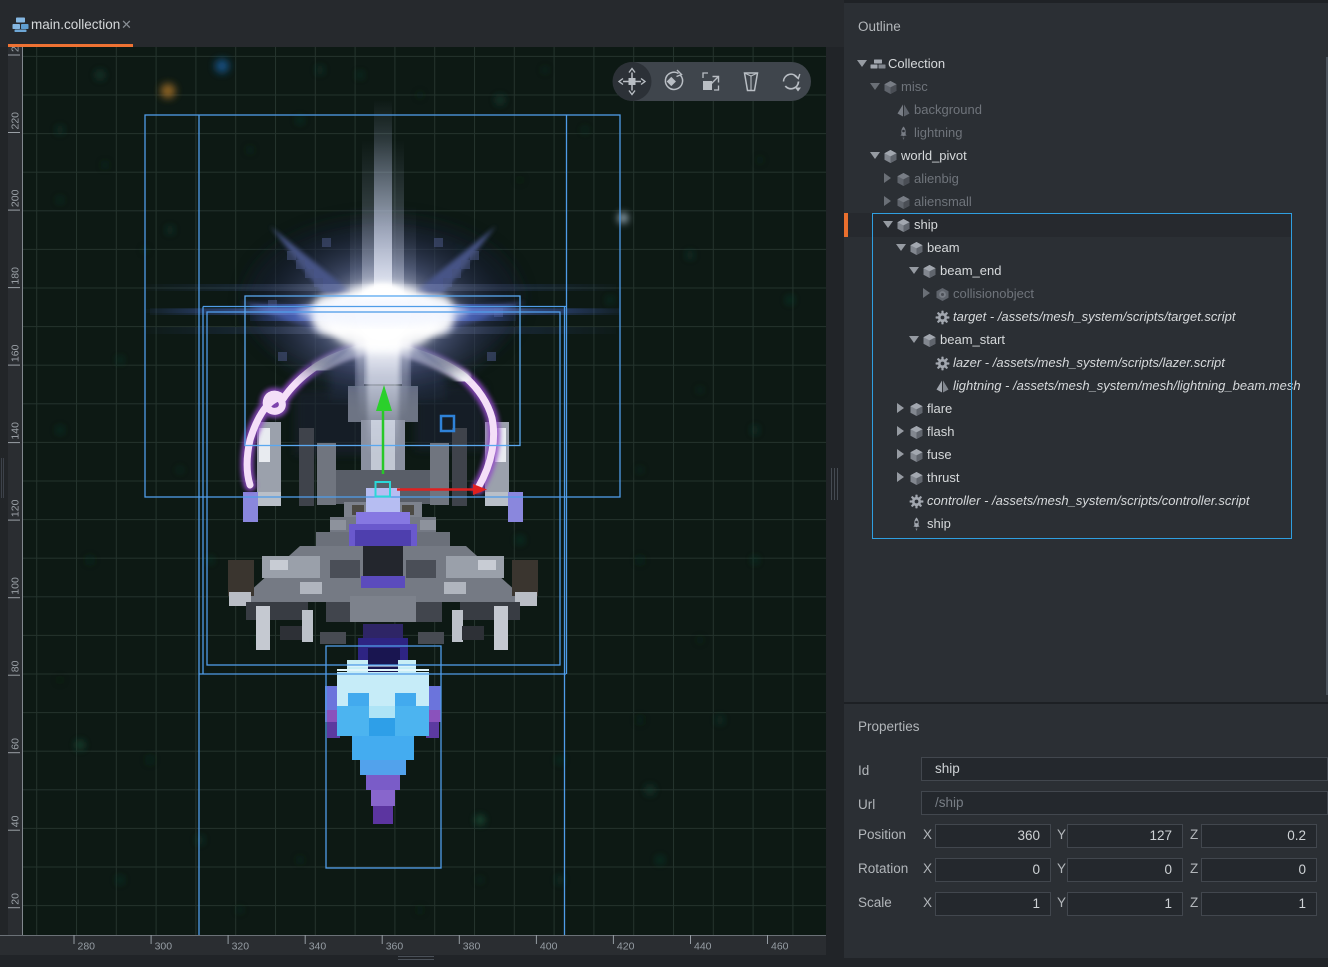 This screenshot has height=967, width=1328. I want to click on svg-text: 120, so click(14, 508).